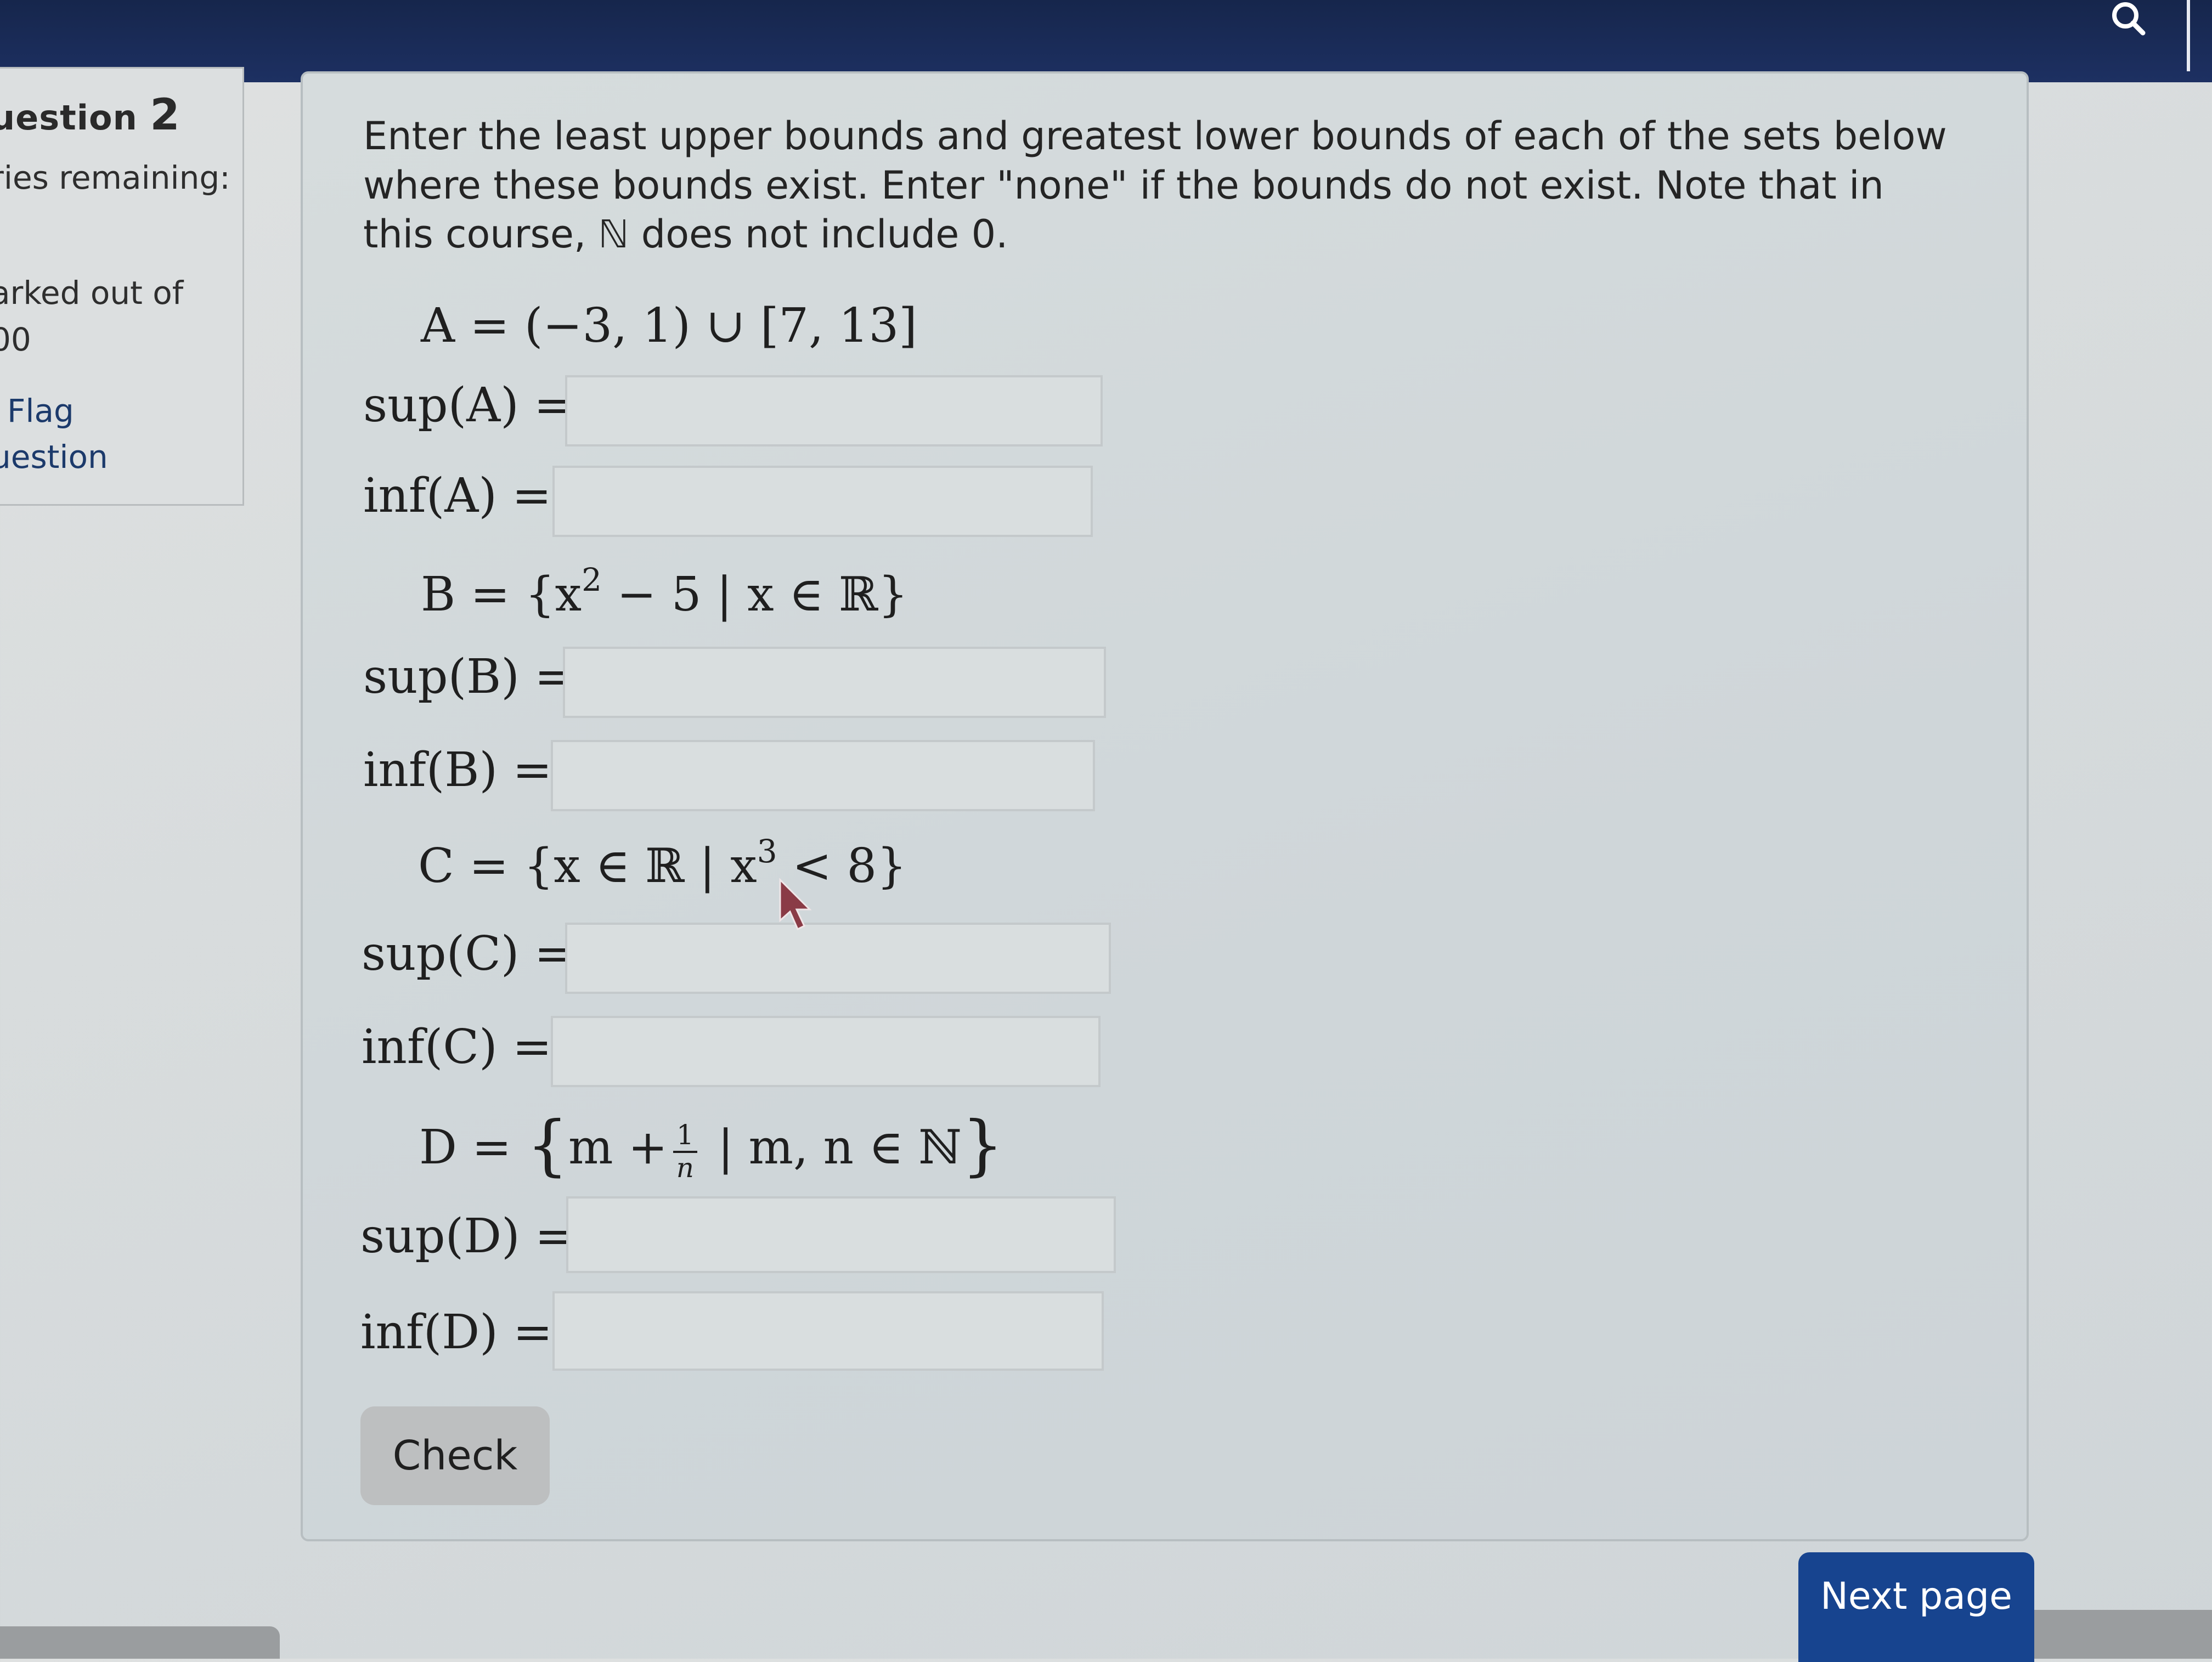 This screenshot has width=2212, height=1662. I want to click on set-b-definition-end: − 5 | x ∈ ℝ}, so click(756, 594).